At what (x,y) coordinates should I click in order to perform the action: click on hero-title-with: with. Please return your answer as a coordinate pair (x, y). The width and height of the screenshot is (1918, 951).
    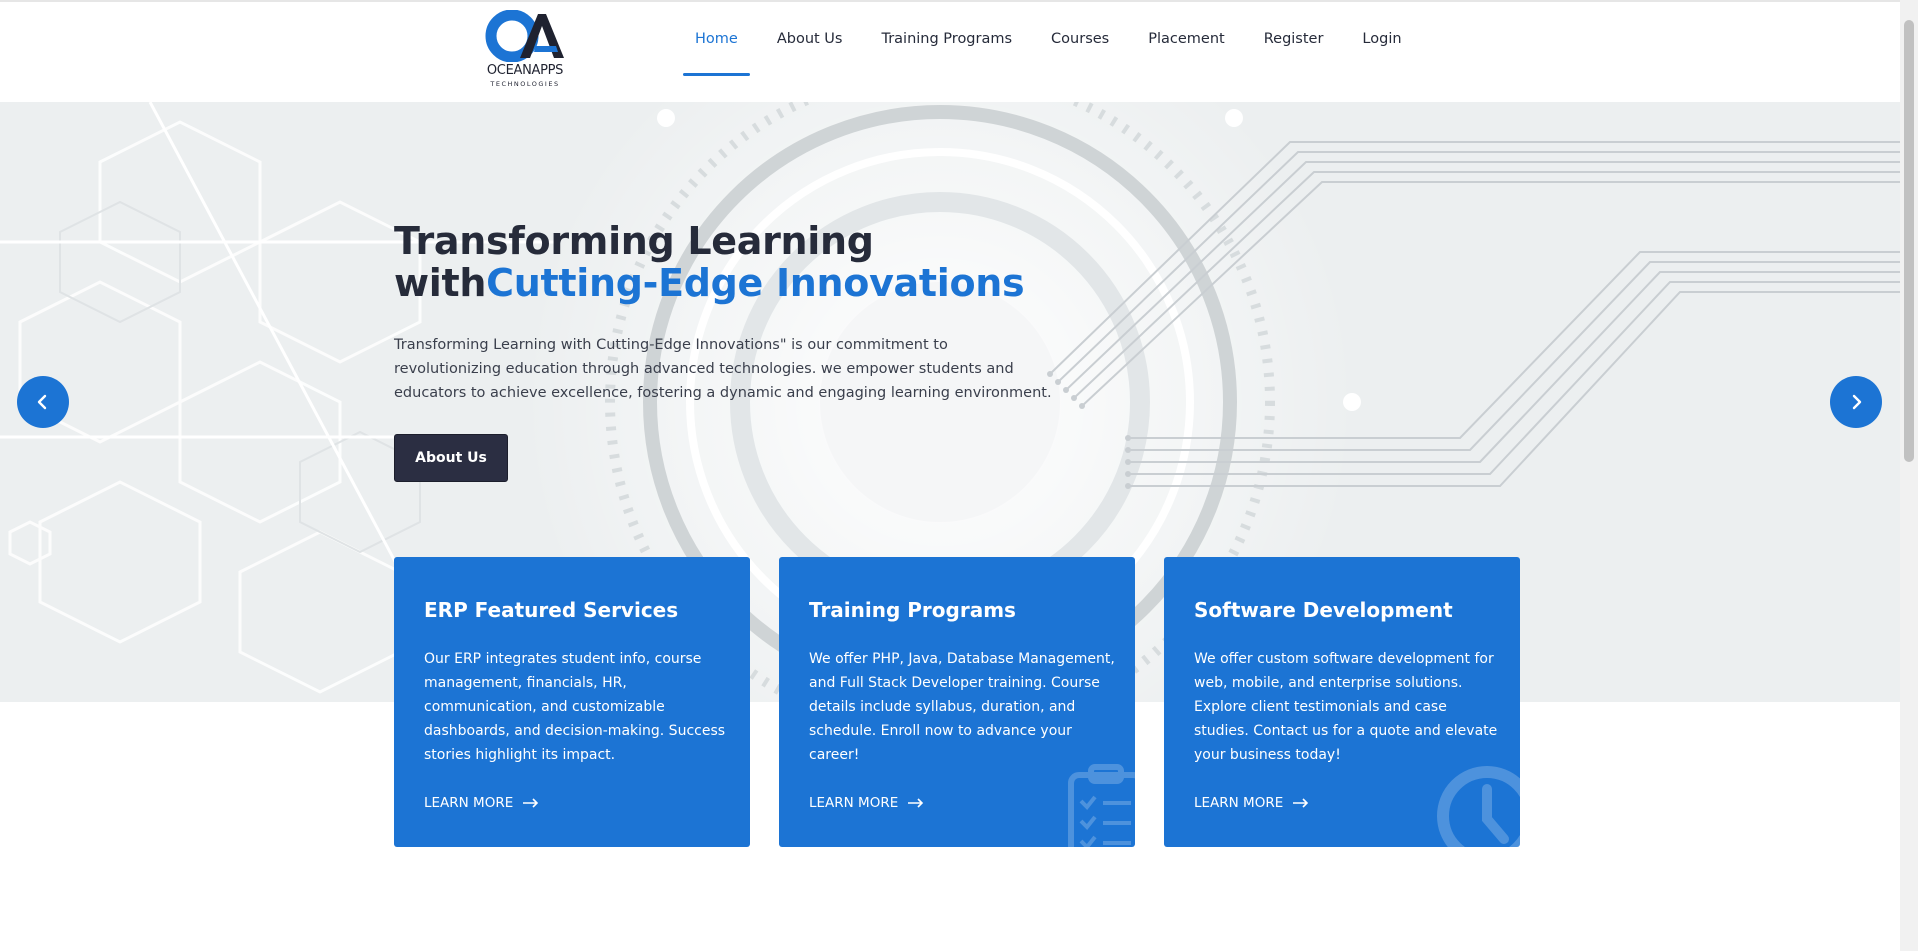
    Looking at the image, I should click on (440, 283).